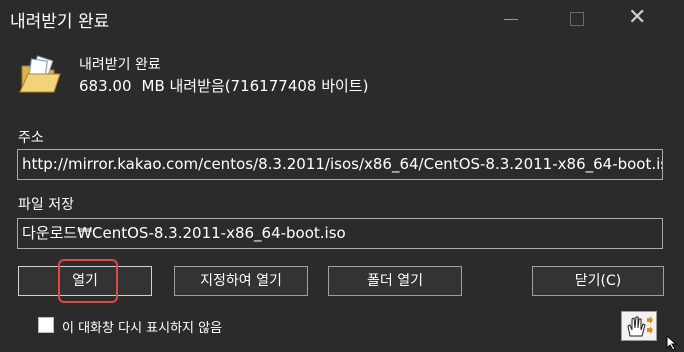  What do you see at coordinates (241, 281) in the screenshot?
I see `open-with-button: 지정하여 열기` at bounding box center [241, 281].